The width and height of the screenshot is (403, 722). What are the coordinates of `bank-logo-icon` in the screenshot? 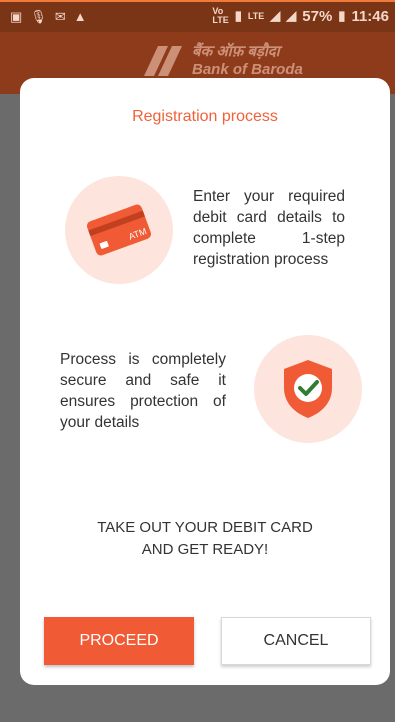 It's located at (163, 61).